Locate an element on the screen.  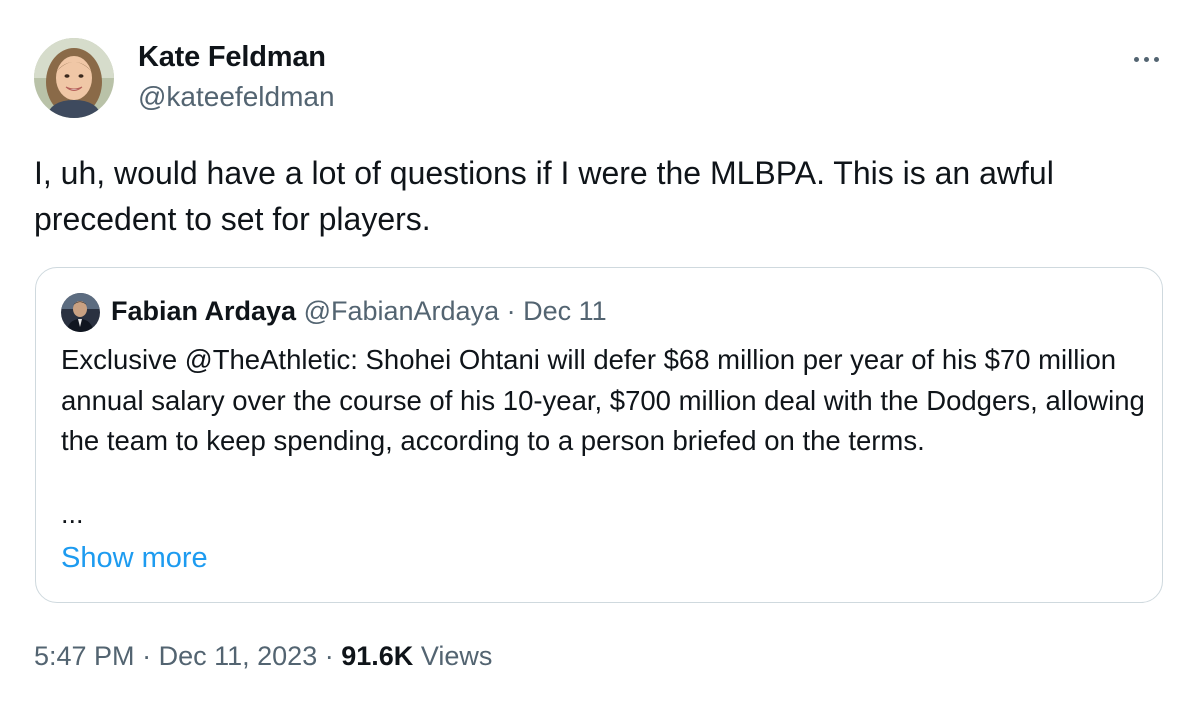
quoted-author-avatar is located at coordinates (80, 312).